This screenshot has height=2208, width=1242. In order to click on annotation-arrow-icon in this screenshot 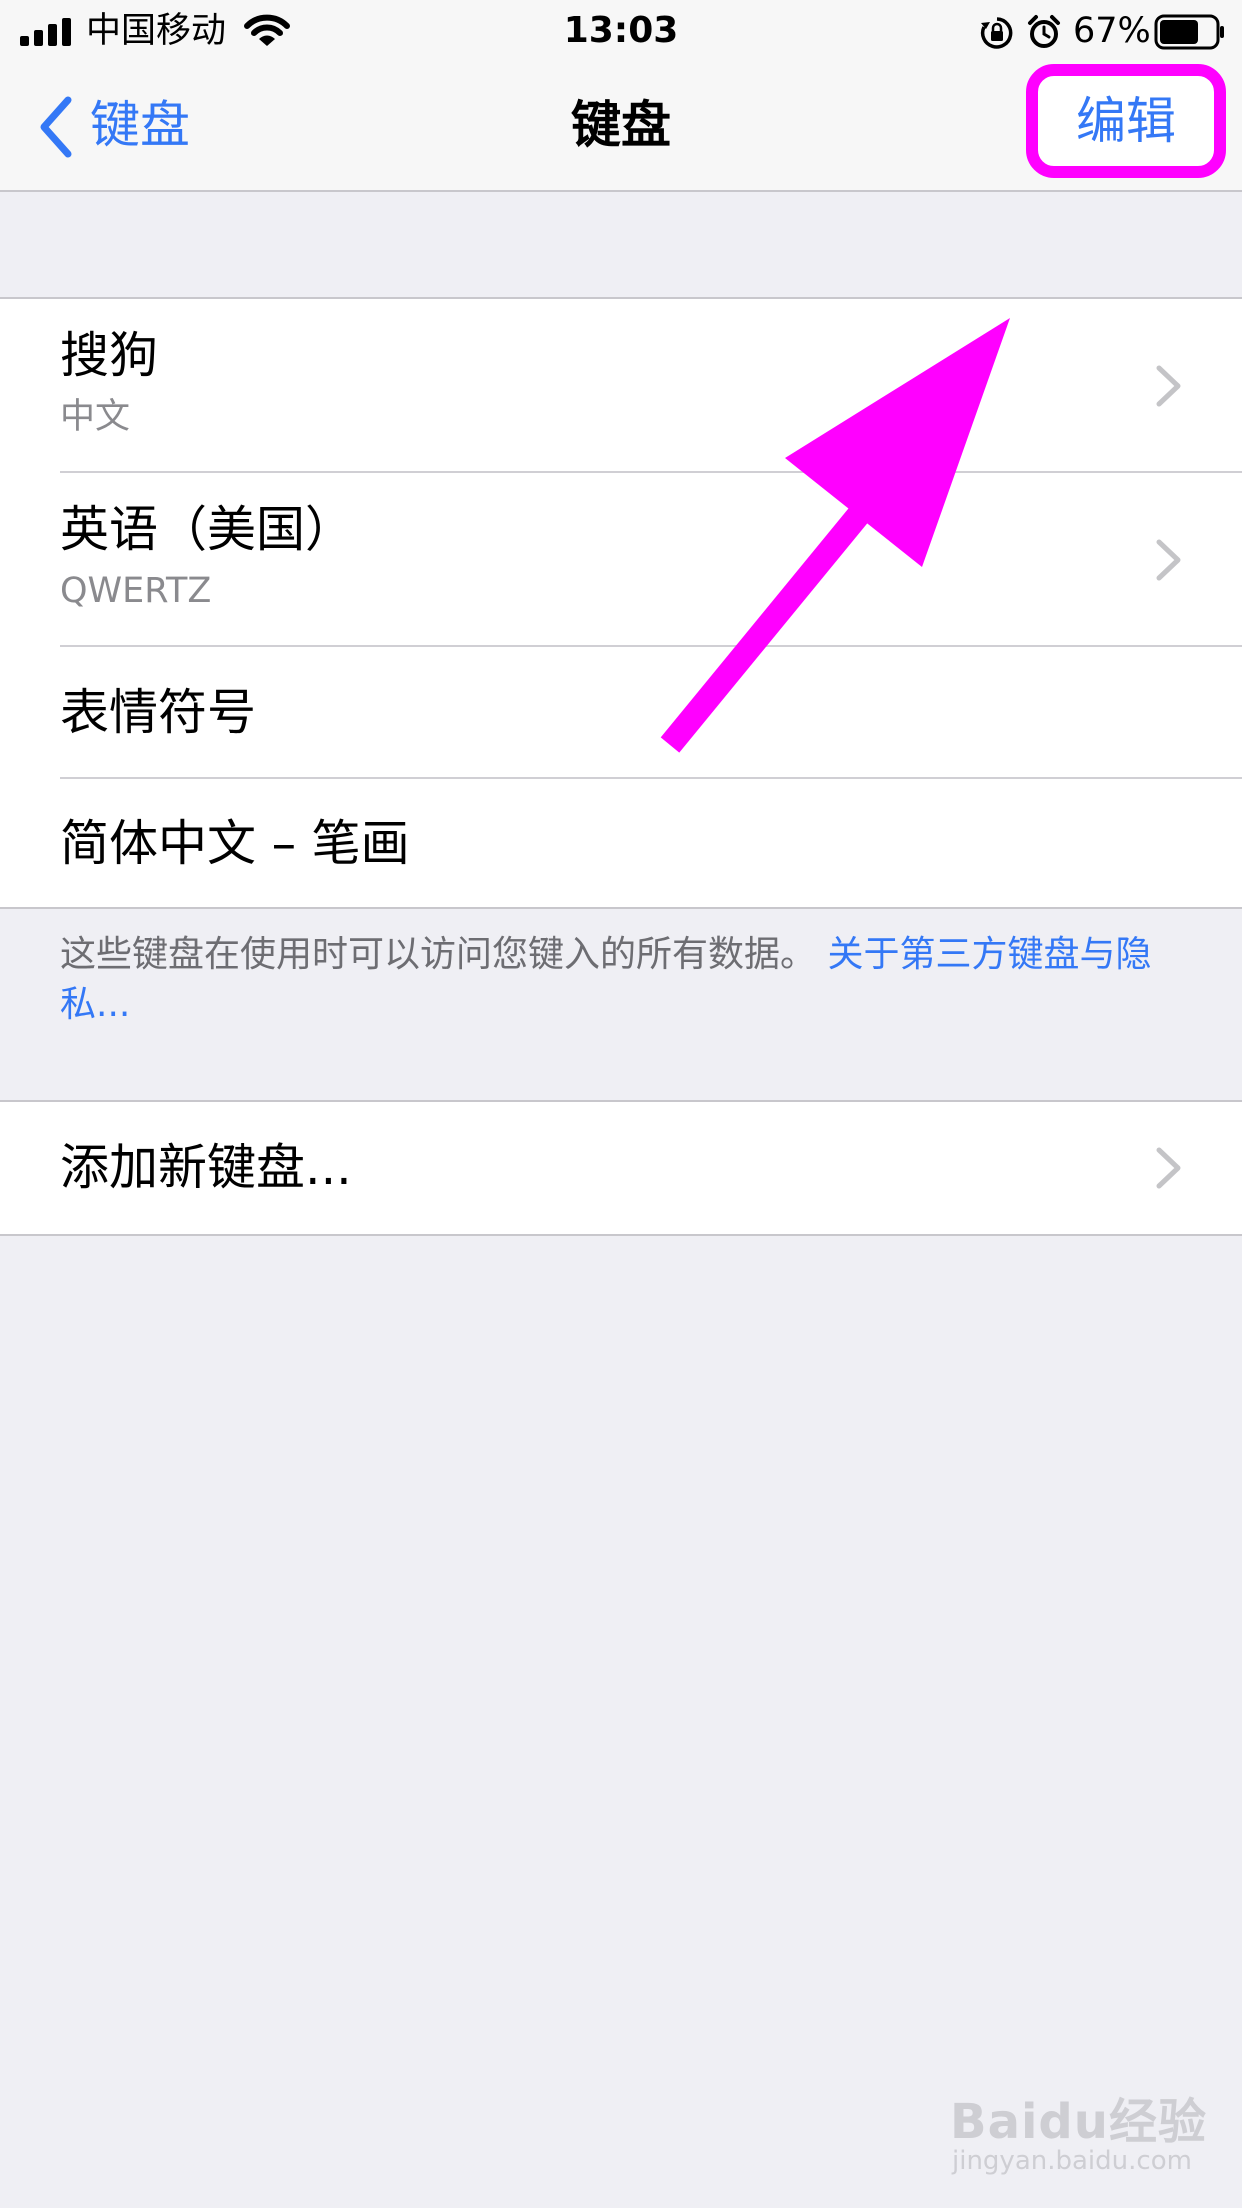, I will do `click(835, 535)`.